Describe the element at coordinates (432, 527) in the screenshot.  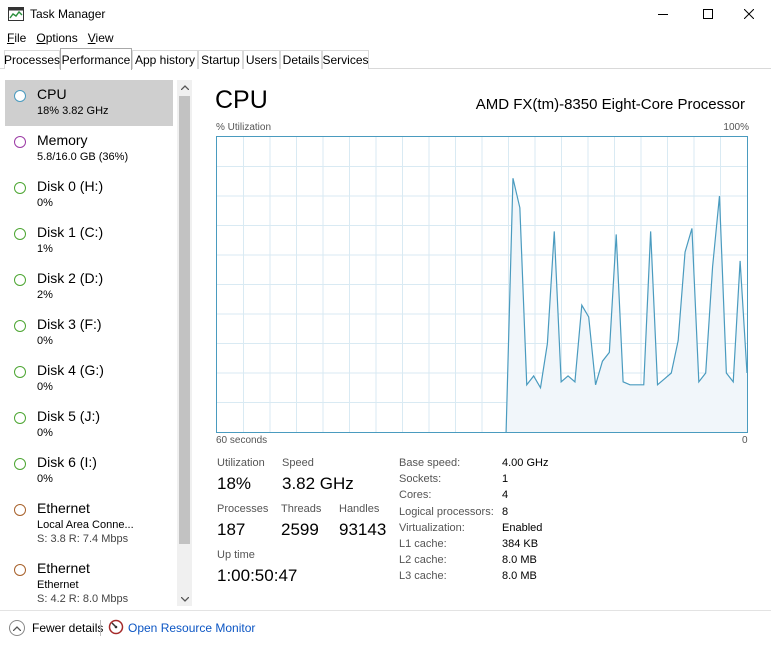
I see `spec-label: Virtualization:` at that location.